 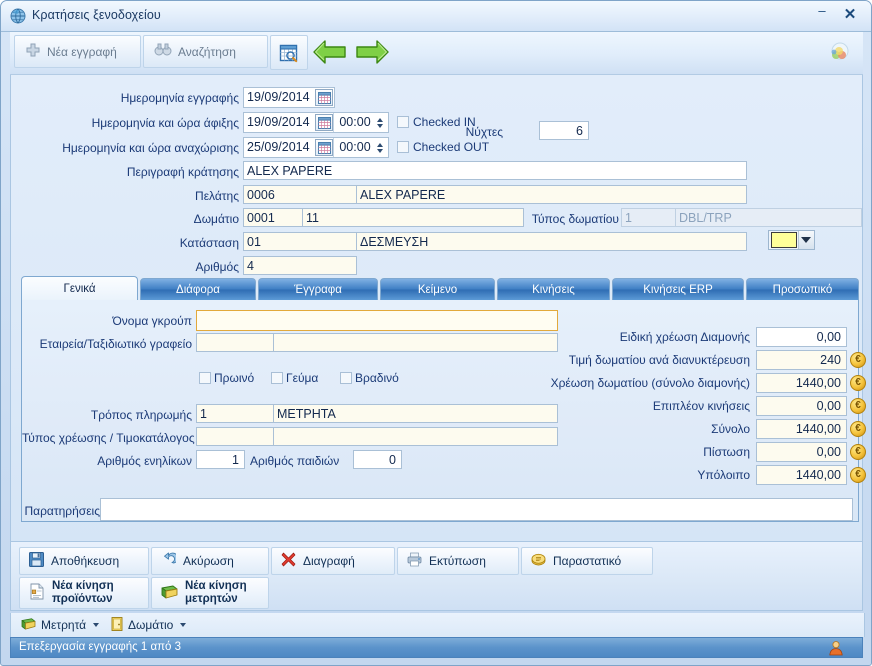 I want to click on charge-type-code-input, so click(x=235, y=436).